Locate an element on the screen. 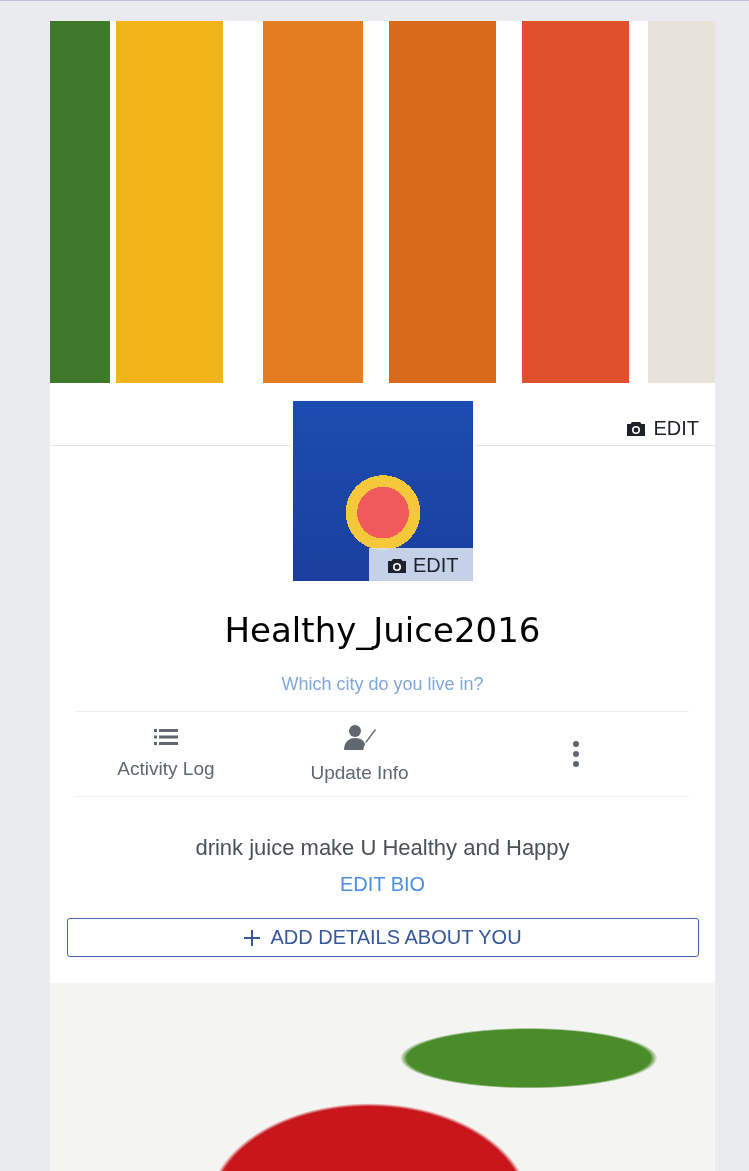 The image size is (749, 1171). action-button: Update Info is located at coordinates (359, 754).